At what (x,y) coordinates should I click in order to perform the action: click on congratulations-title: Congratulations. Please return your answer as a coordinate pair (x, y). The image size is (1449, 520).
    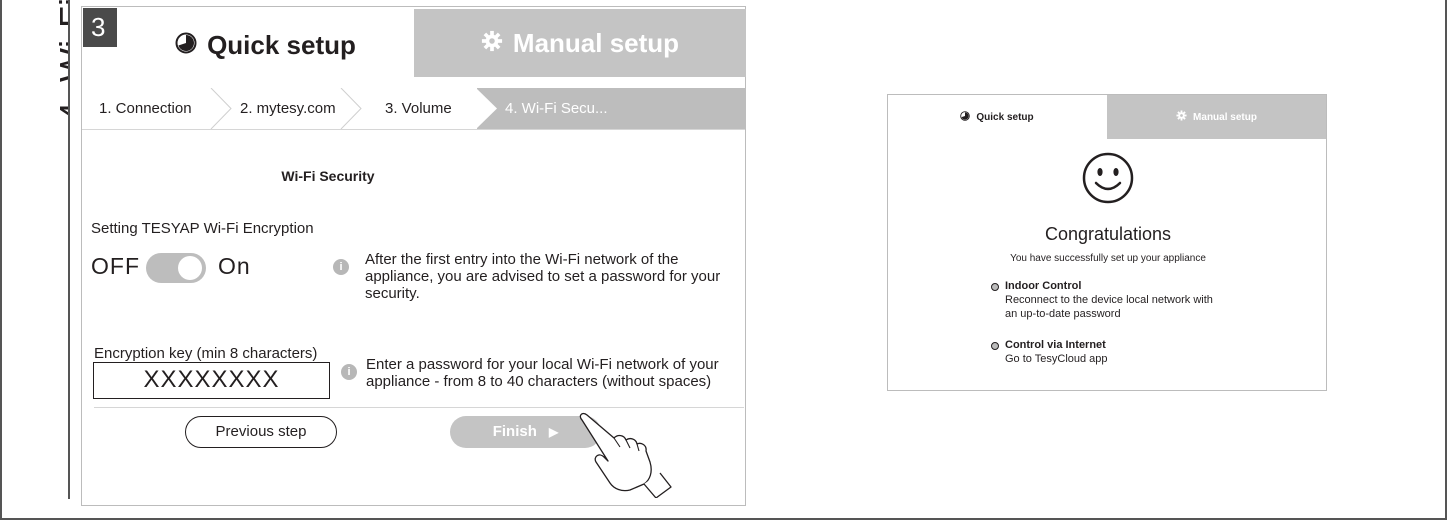
    Looking at the image, I should click on (1108, 234).